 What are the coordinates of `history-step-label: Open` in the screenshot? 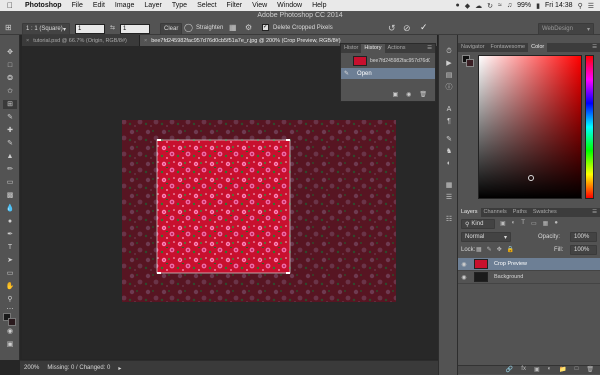 It's located at (364, 73).